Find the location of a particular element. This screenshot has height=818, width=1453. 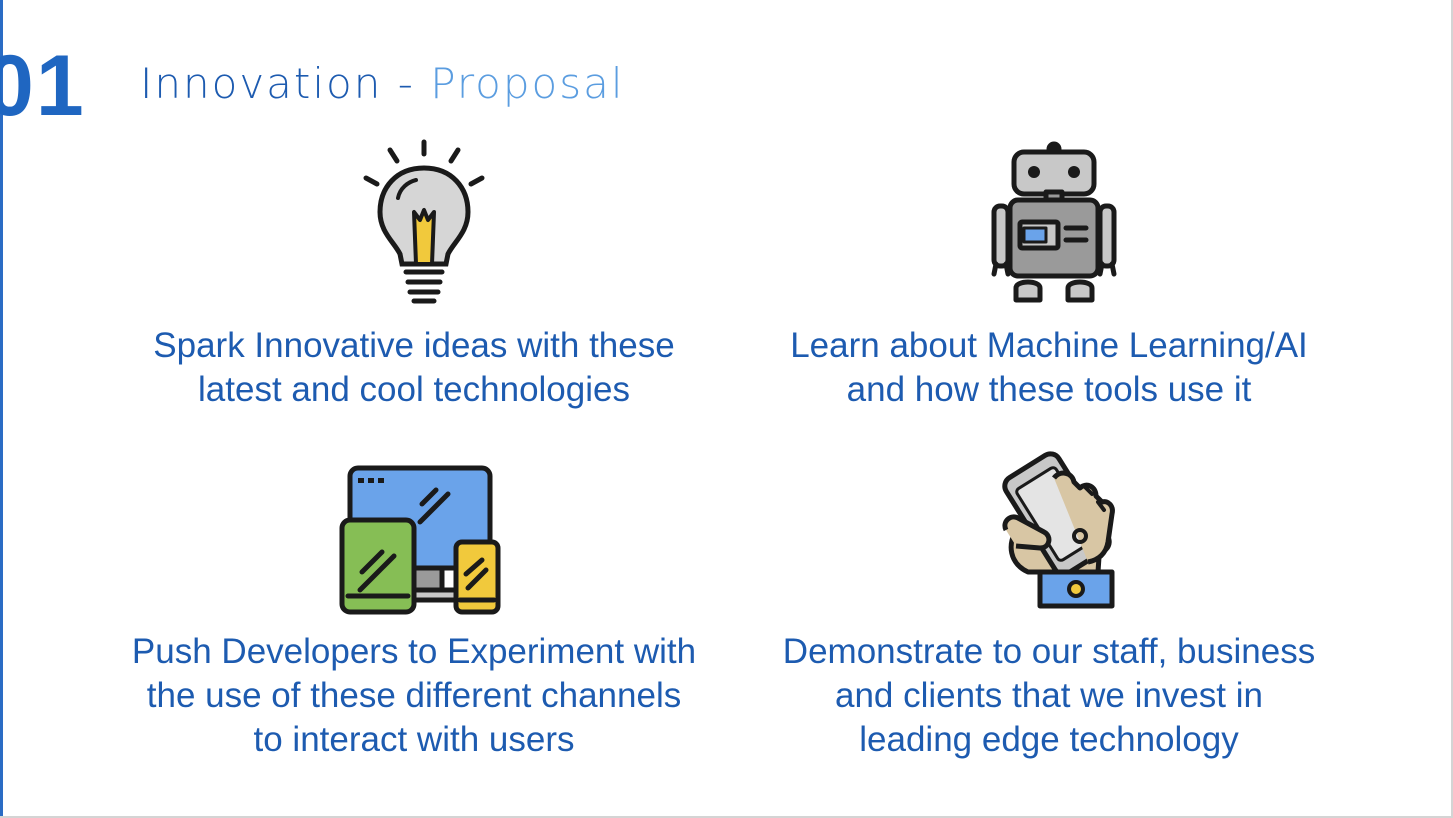

caption-line: latest and cool technologies is located at coordinates (414, 389).